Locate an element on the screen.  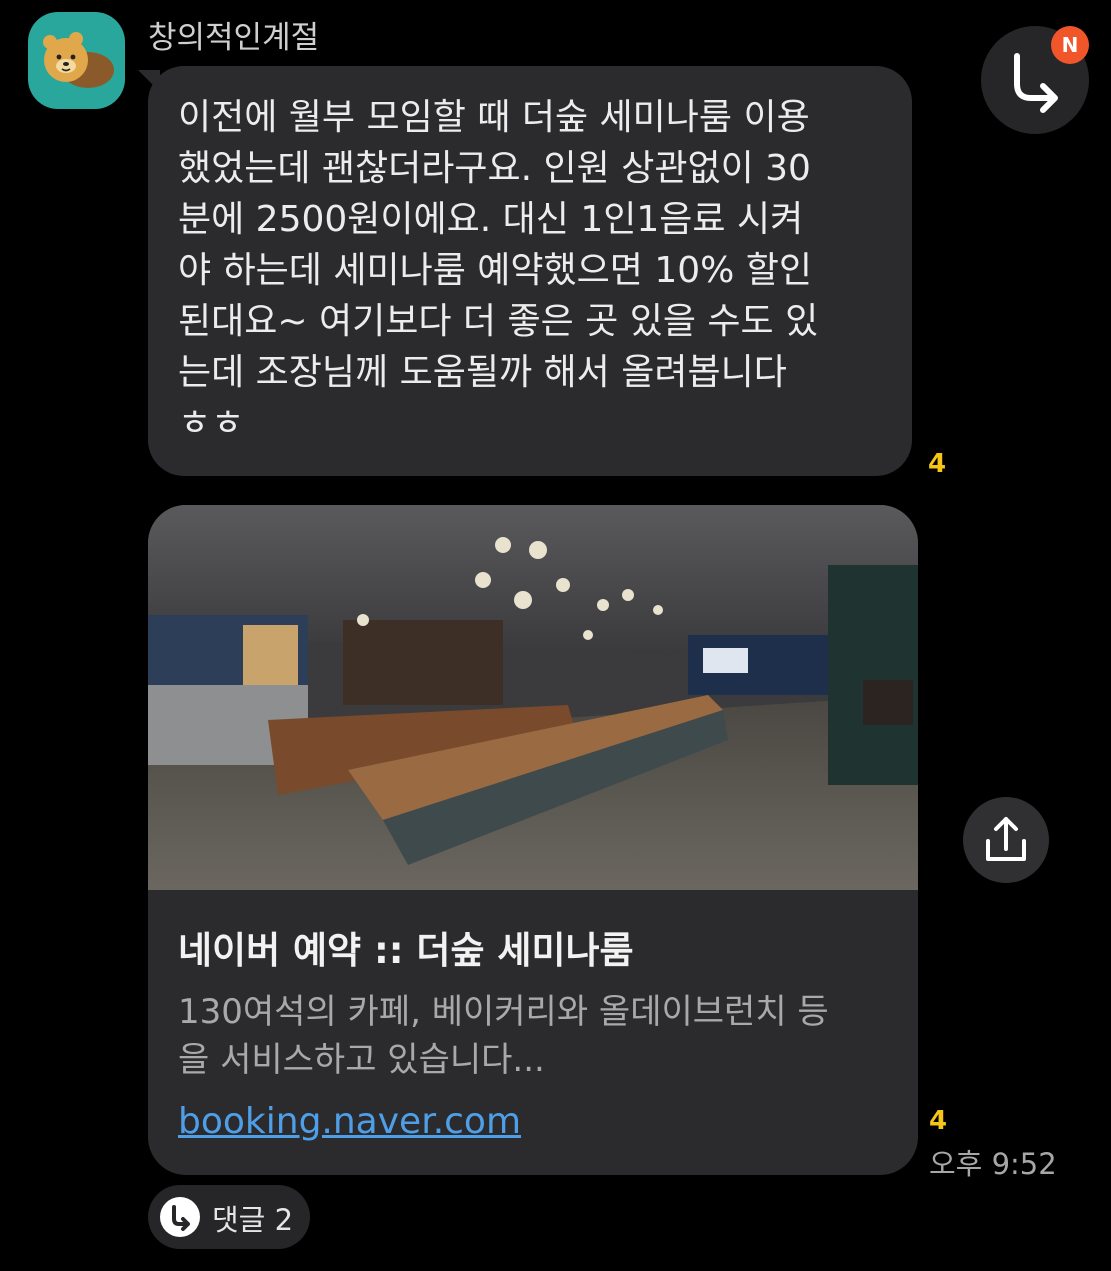
bear-character-icon is located at coordinates (78, 60).